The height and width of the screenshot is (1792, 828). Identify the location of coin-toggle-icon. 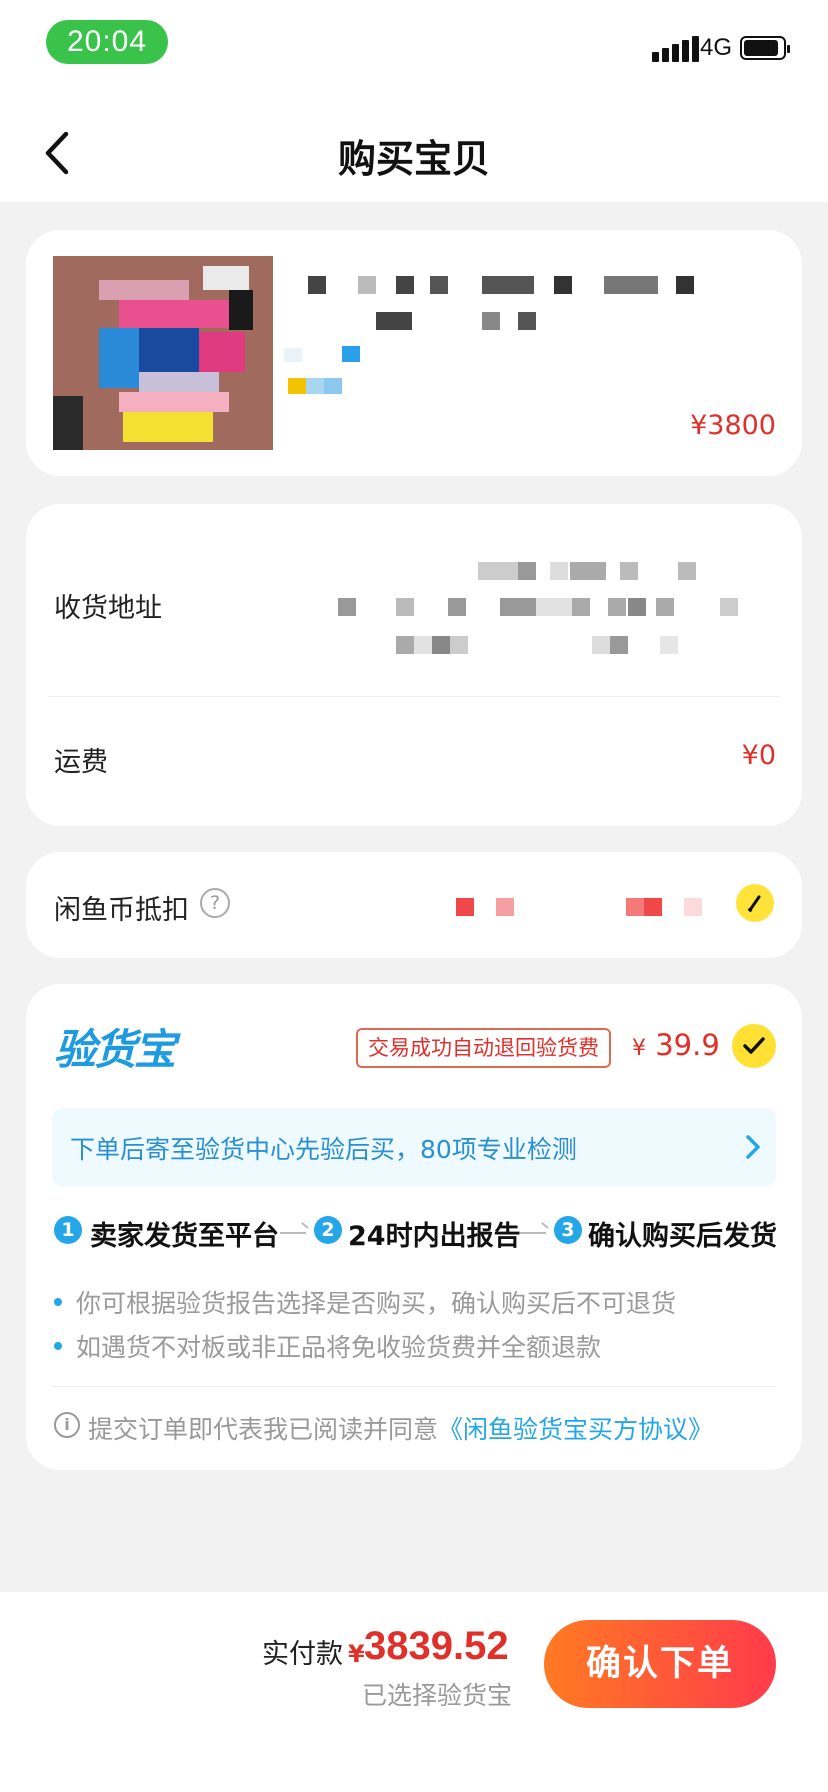
(755, 903).